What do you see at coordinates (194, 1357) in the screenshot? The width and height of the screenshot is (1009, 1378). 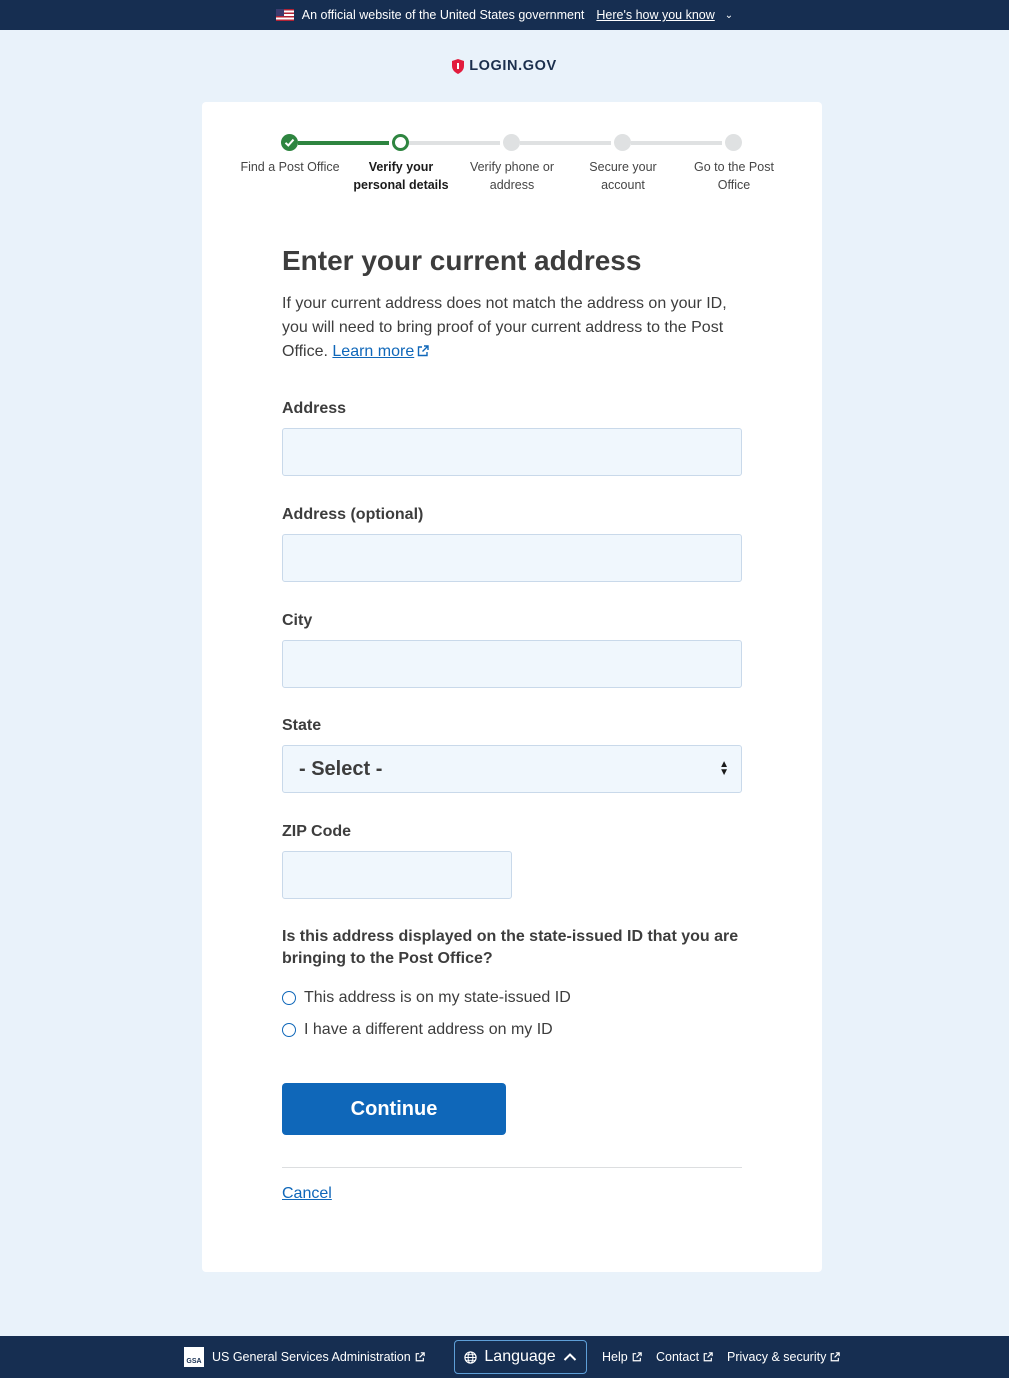 I see `gsa-logo: GSA` at bounding box center [194, 1357].